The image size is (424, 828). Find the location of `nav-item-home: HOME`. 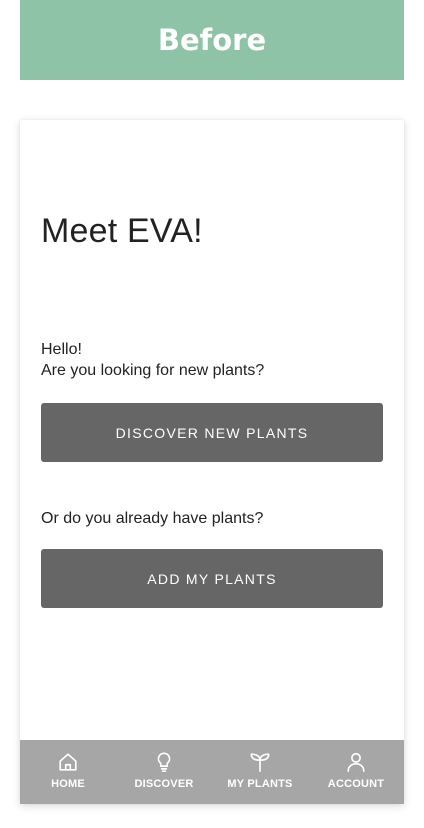

nav-item-home: HOME is located at coordinates (68, 772).